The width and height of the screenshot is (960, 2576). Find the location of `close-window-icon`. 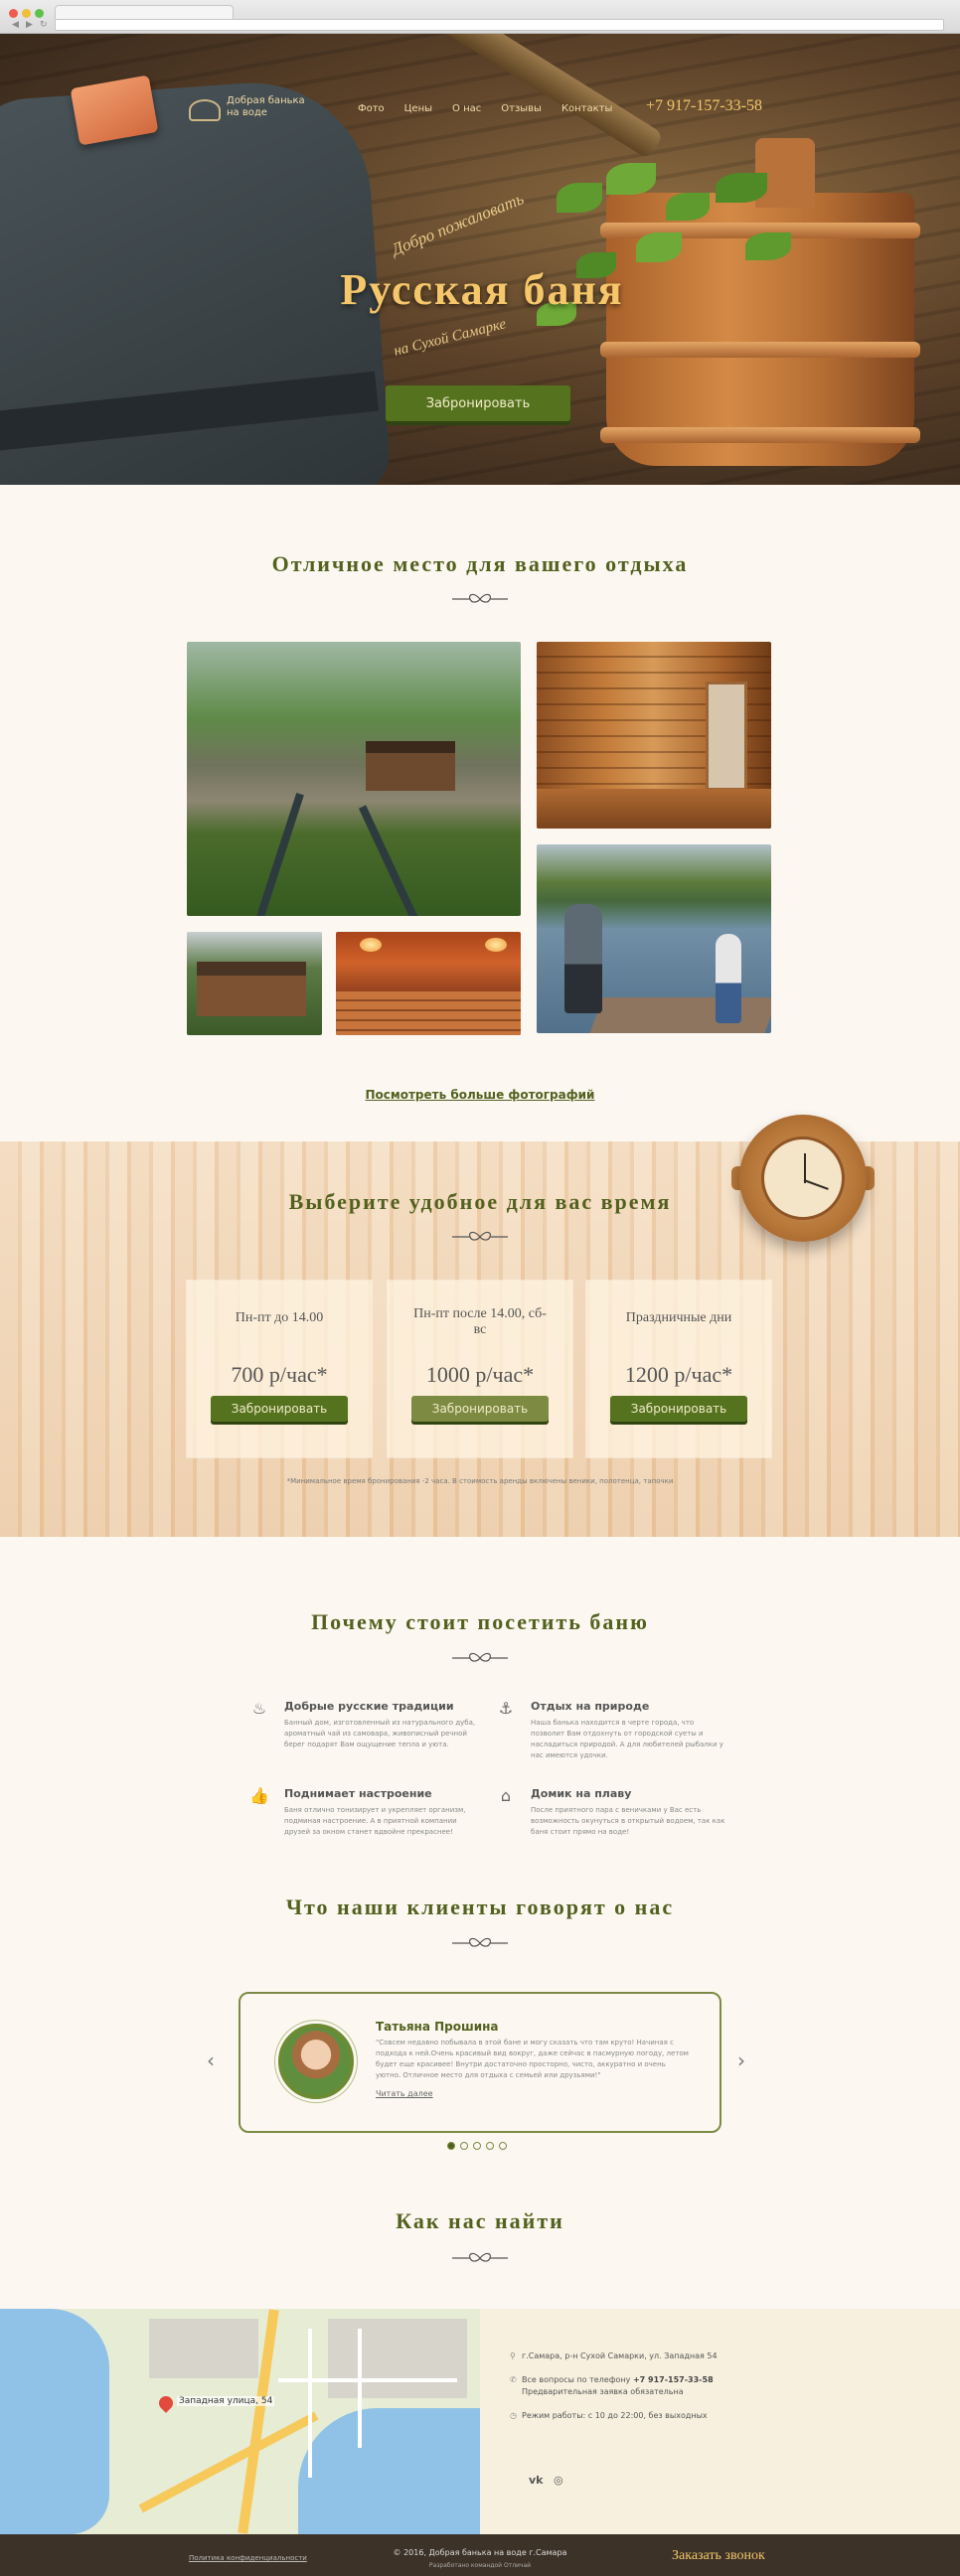

close-window-icon is located at coordinates (14, 13).